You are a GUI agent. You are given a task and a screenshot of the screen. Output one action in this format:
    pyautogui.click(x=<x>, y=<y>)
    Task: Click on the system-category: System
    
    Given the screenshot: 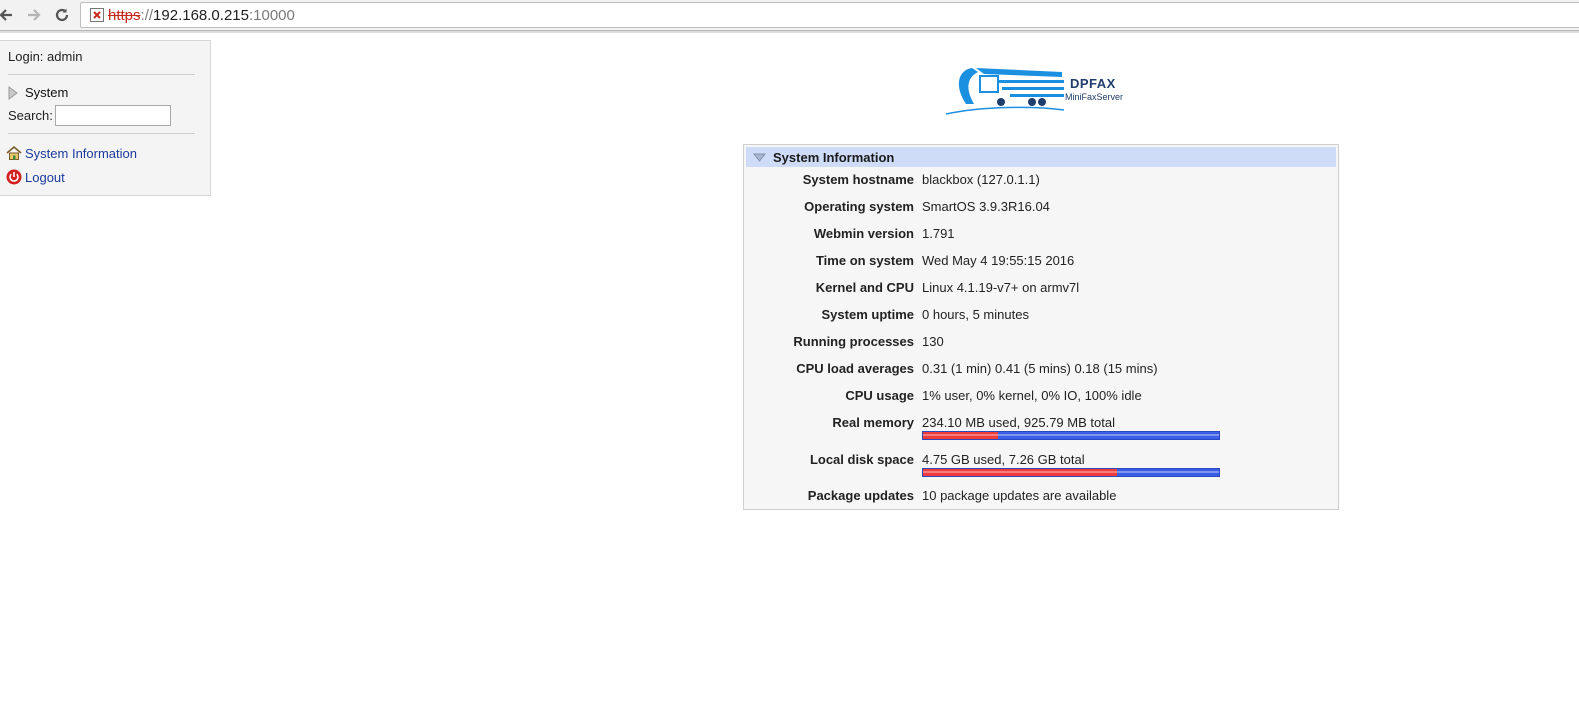 What is the action you would take?
    pyautogui.click(x=38, y=92)
    